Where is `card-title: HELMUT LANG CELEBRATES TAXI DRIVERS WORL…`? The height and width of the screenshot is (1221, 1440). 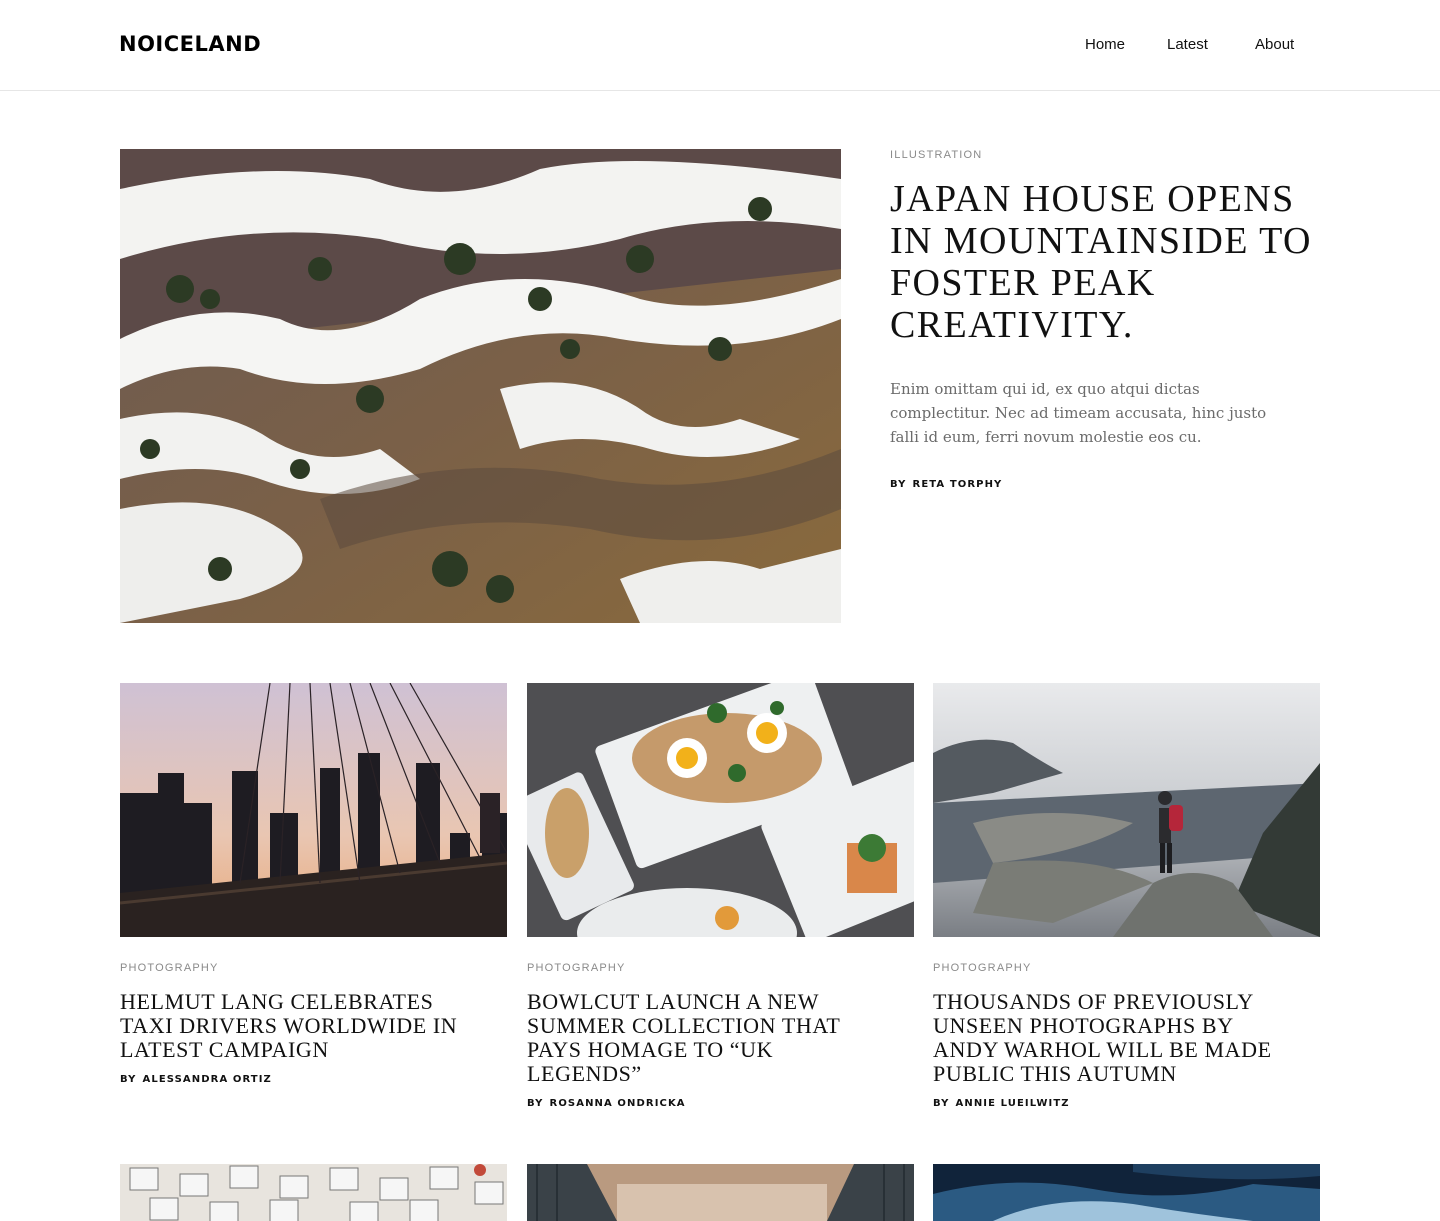
card-title: HELMUT LANG CELEBRATES TAXI DRIVERS WORL… is located at coordinates (302, 1026).